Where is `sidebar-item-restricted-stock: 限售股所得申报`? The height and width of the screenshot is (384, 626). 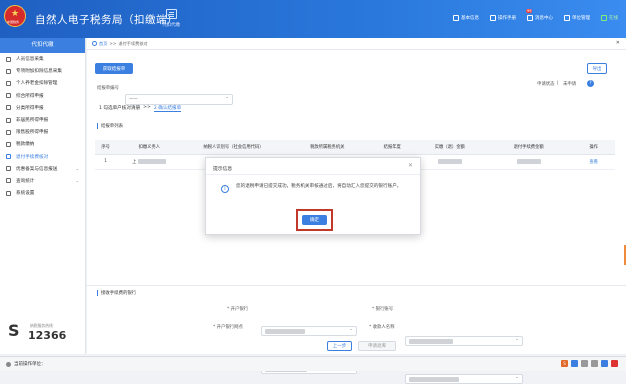
sidebar-item-restricted-stock: 限售股所得申报 is located at coordinates (42, 132).